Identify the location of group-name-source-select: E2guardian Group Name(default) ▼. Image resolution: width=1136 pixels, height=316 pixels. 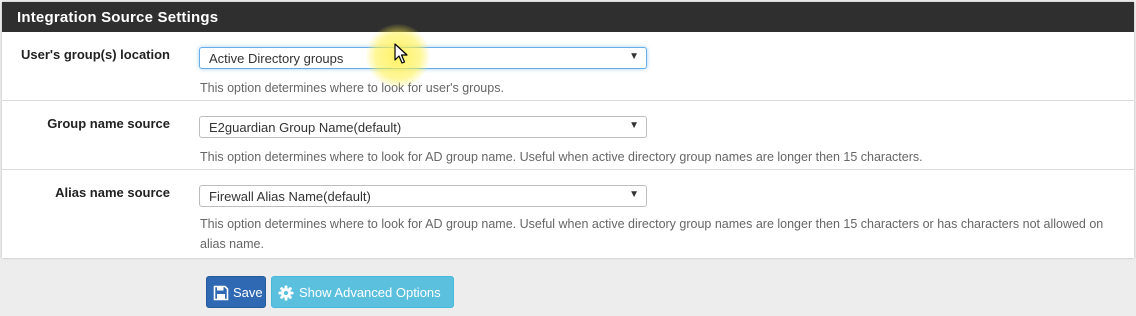
(423, 127).